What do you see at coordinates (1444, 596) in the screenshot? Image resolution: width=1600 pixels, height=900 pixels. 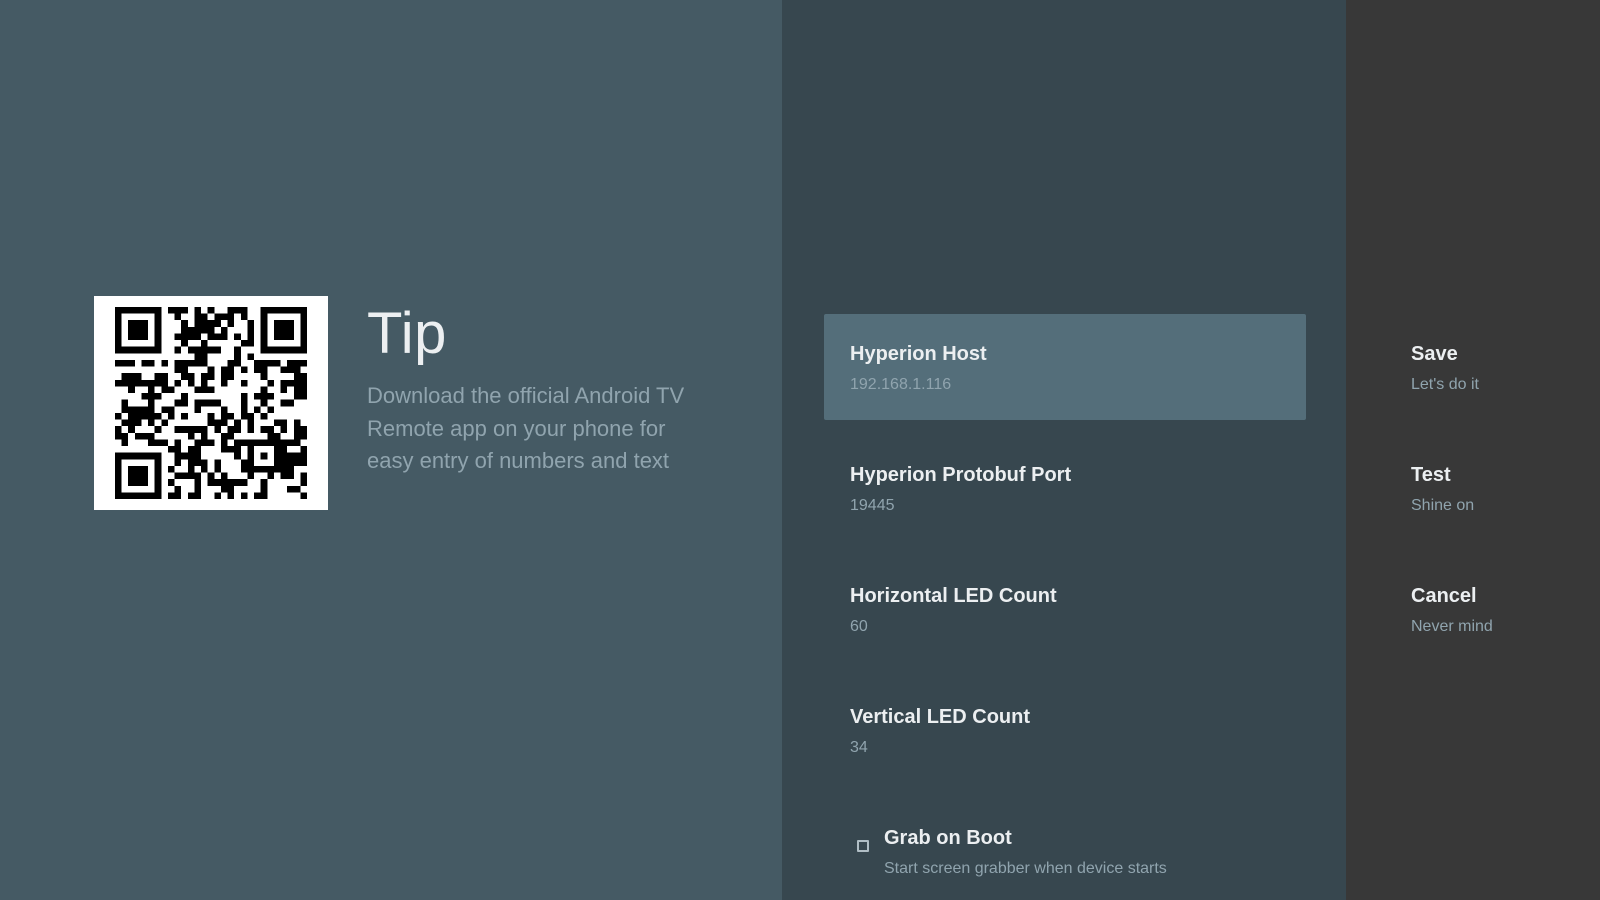 I see `button-title: Cancel` at bounding box center [1444, 596].